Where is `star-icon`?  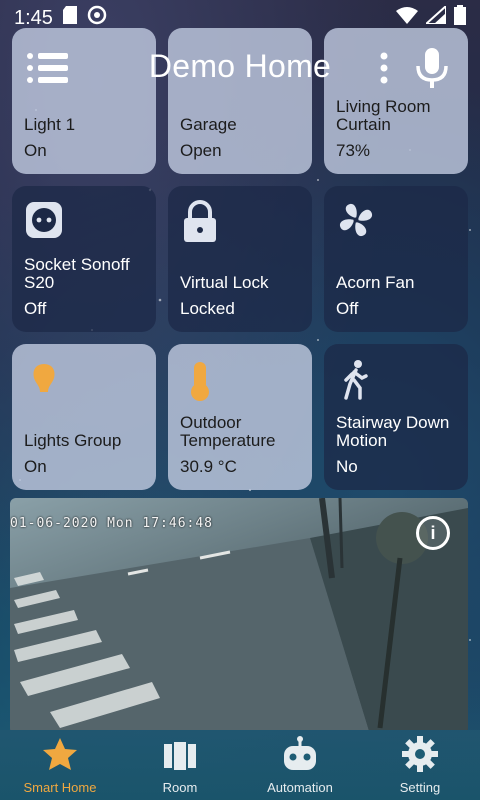 star-icon is located at coordinates (60, 754).